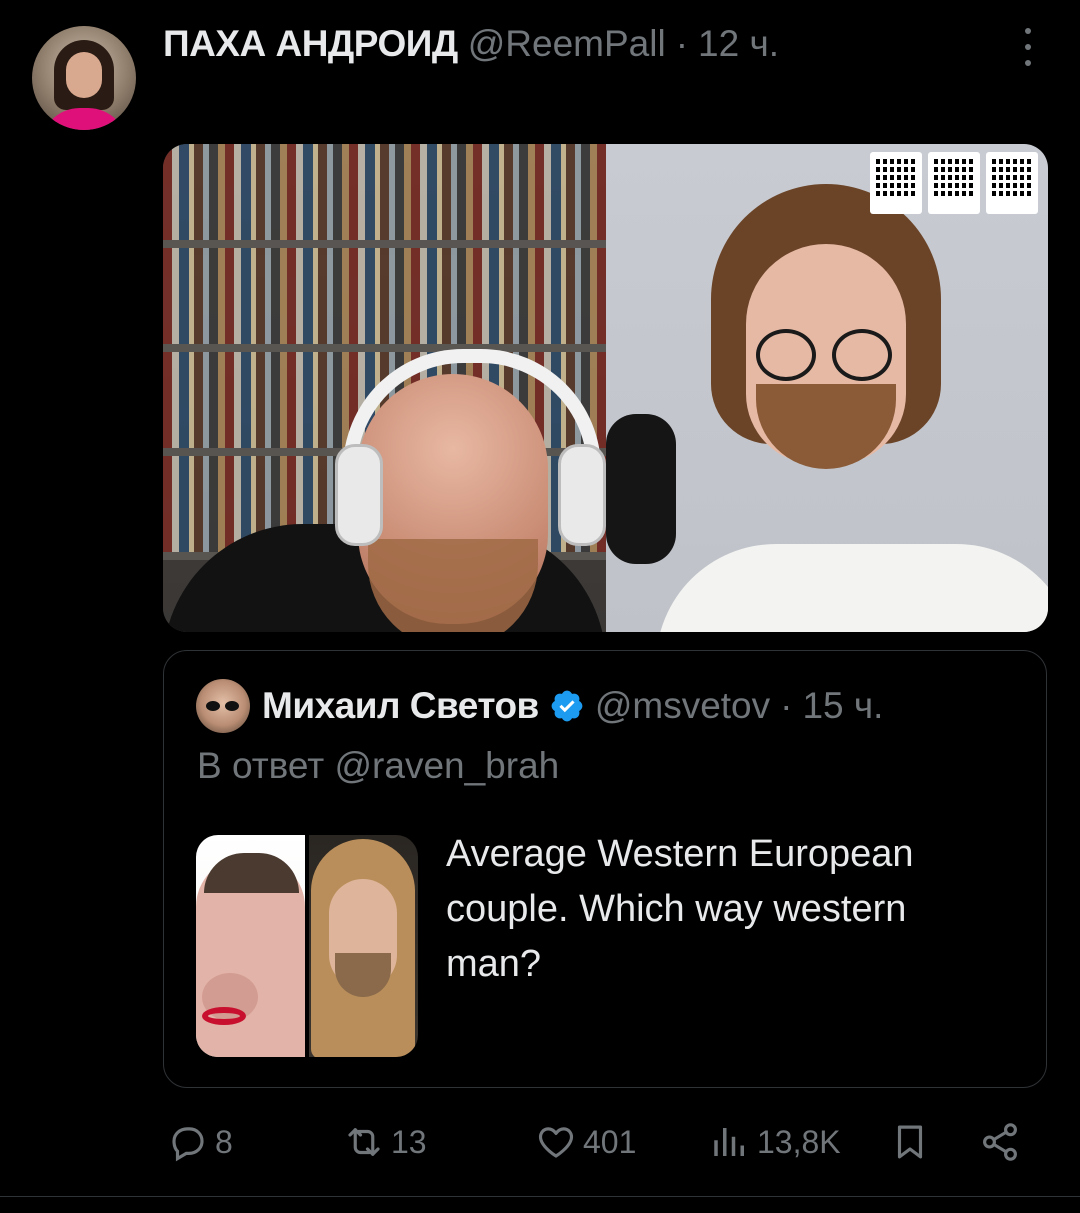  Describe the element at coordinates (682, 706) in the screenshot. I see `quoted-author-handle: @msvetov` at that location.